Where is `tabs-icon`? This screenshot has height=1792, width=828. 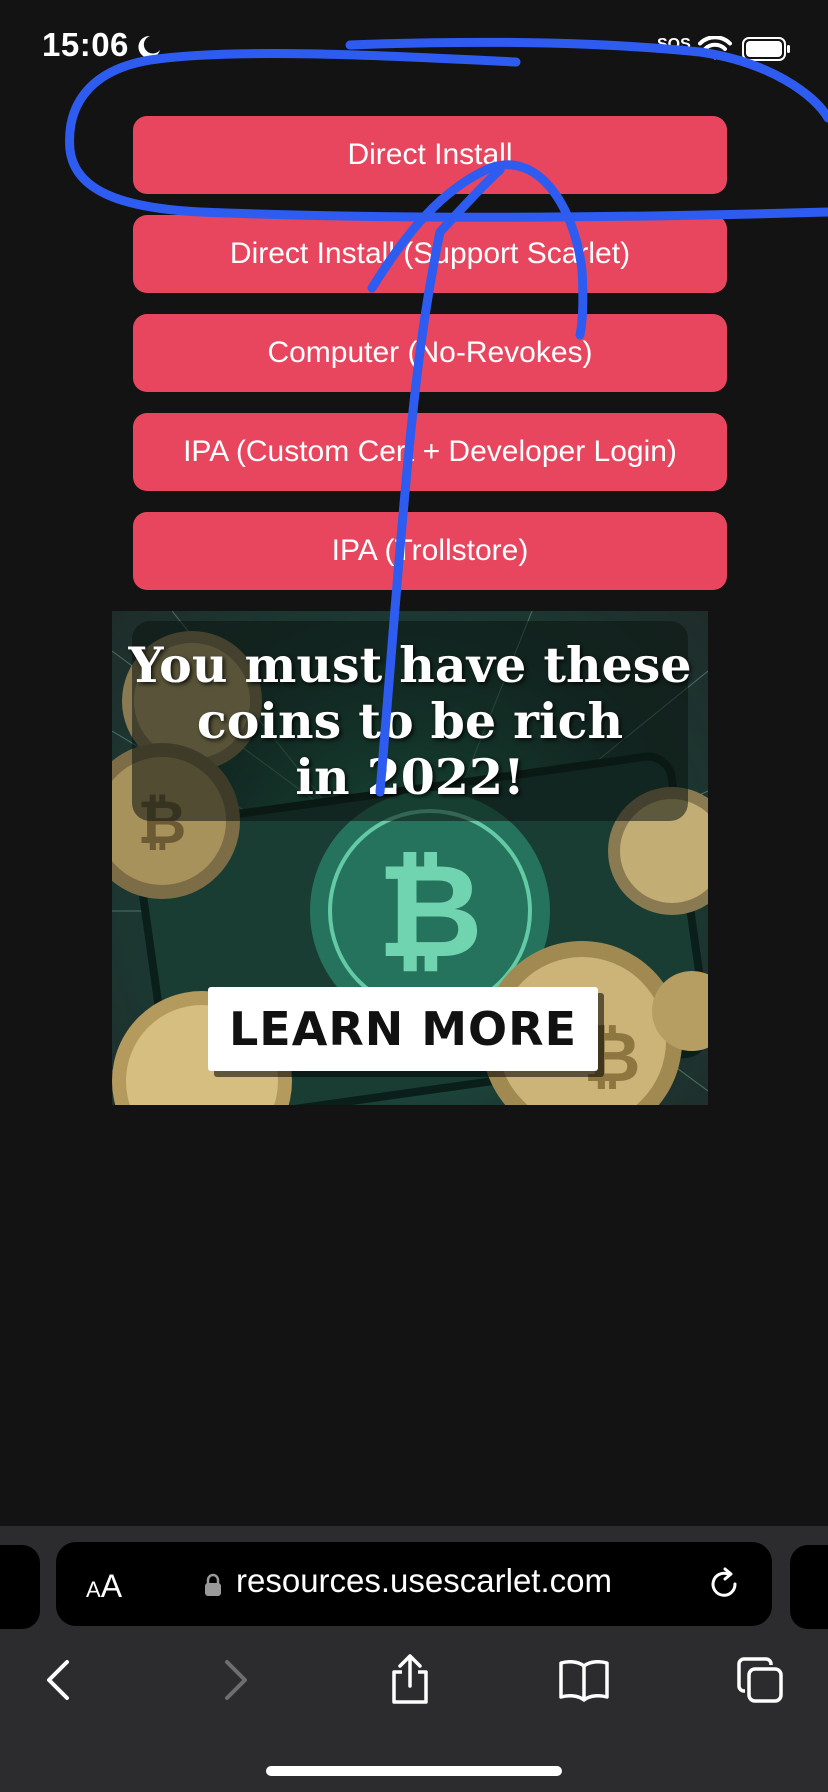 tabs-icon is located at coordinates (760, 1680).